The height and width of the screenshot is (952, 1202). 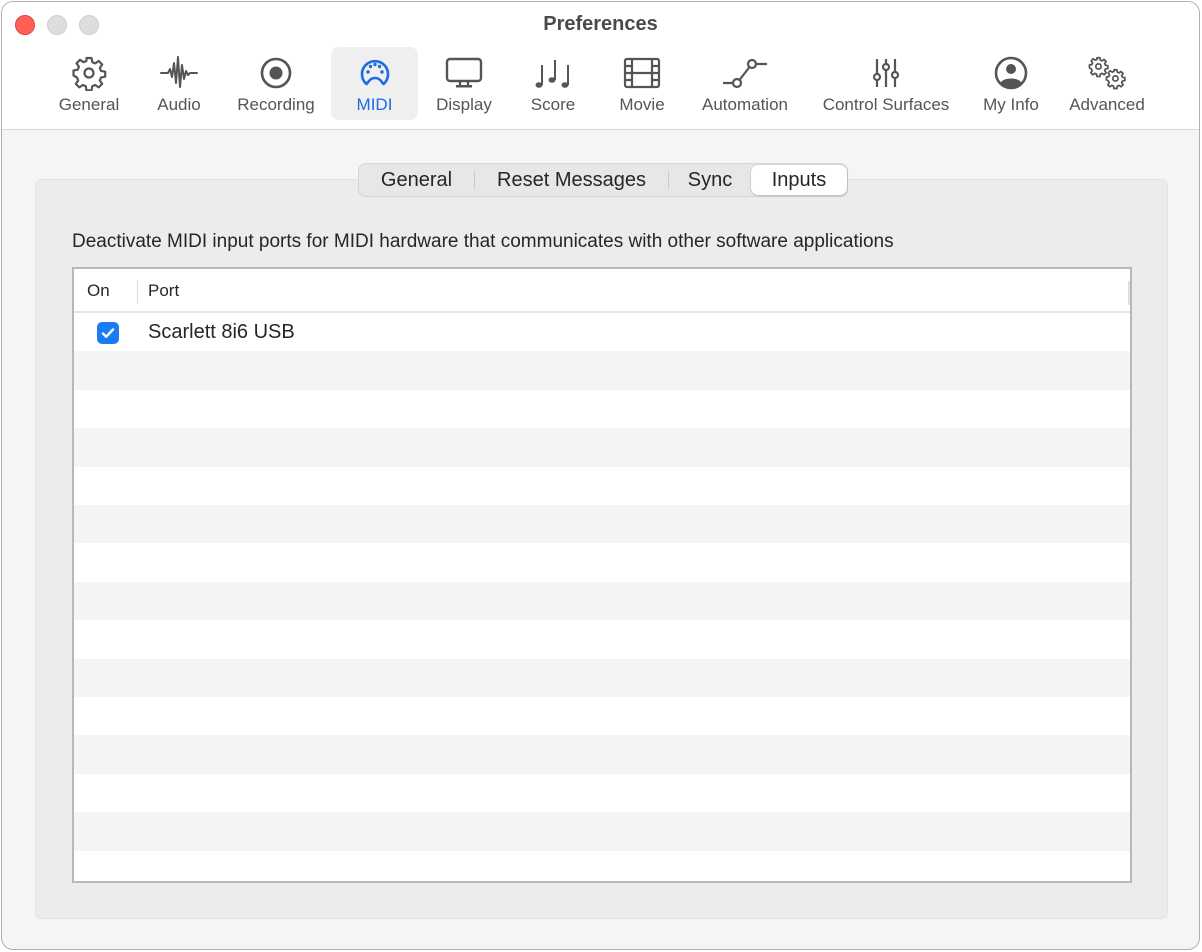 What do you see at coordinates (553, 73) in the screenshot?
I see `music-notes-icon` at bounding box center [553, 73].